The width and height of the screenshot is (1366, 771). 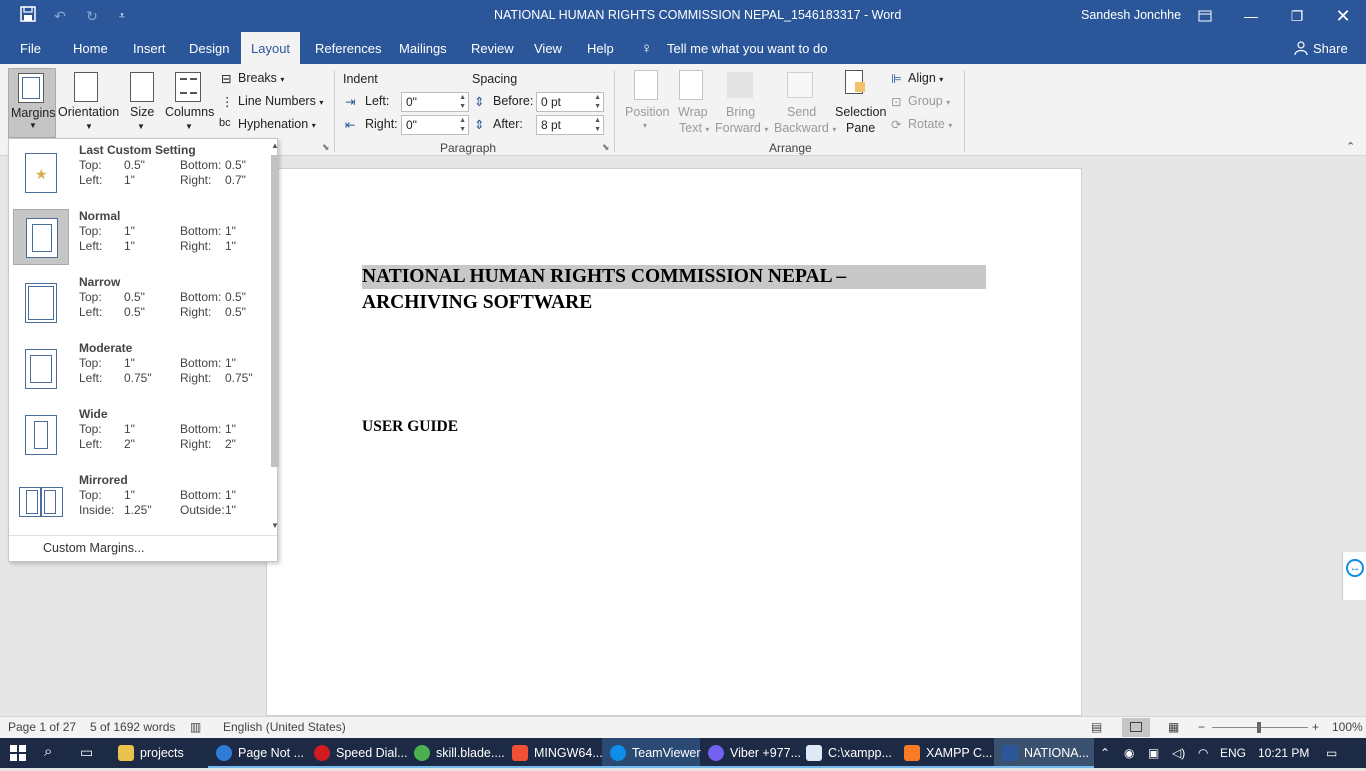 I want to click on scroll-thumb, so click(x=275, y=311).